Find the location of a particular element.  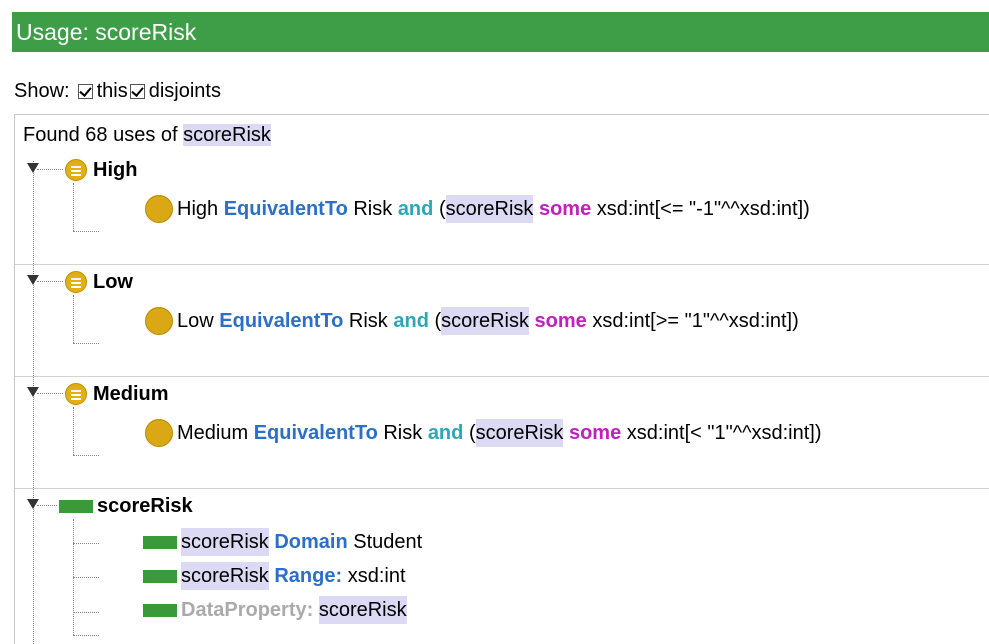

found-entity: scoreRisk is located at coordinates (227, 135).